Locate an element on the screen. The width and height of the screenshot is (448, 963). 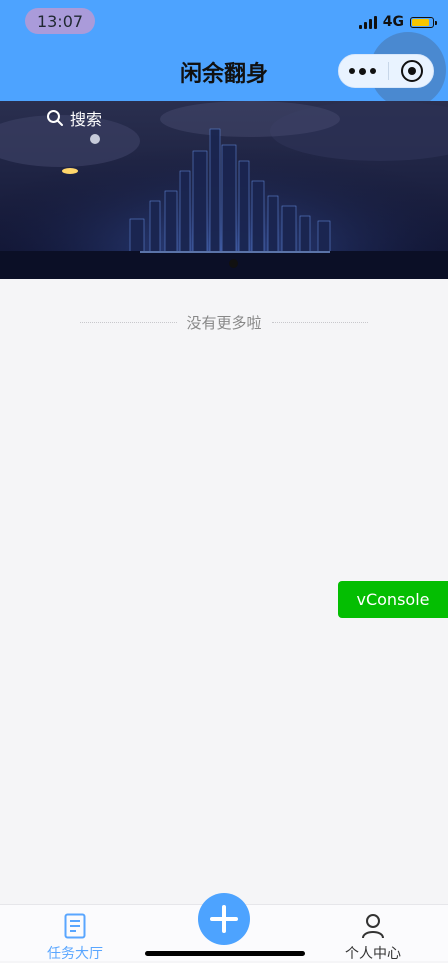
close-target-icon is located at coordinates (412, 71).